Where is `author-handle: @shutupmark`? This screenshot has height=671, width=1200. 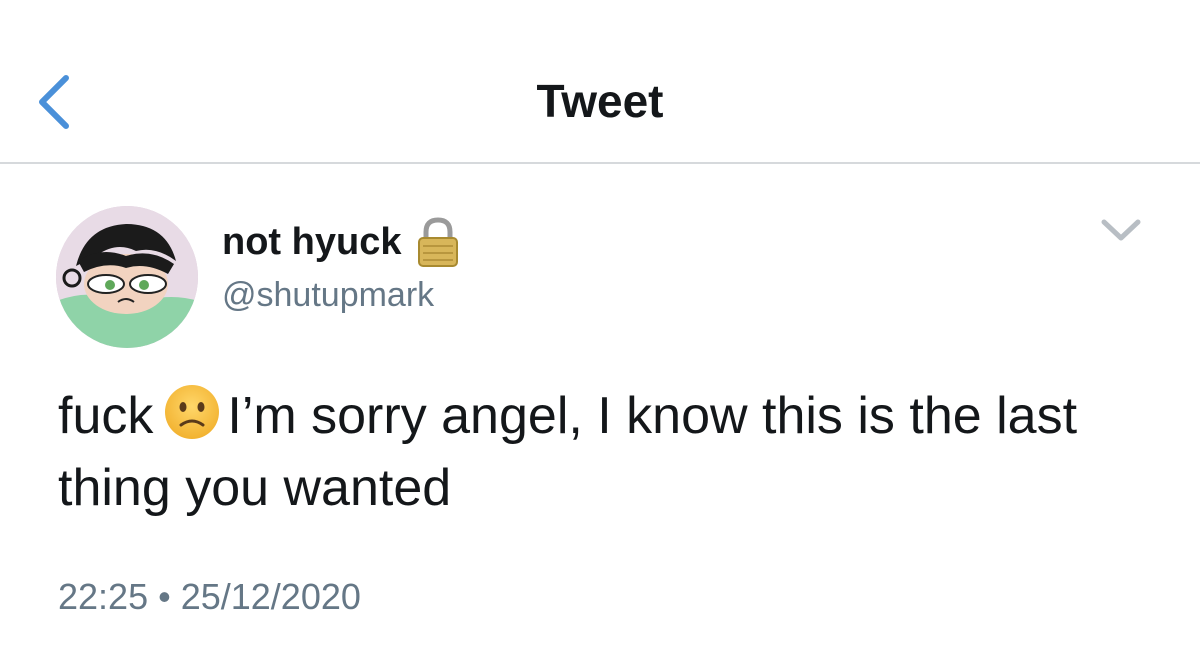 author-handle: @shutupmark is located at coordinates (328, 295).